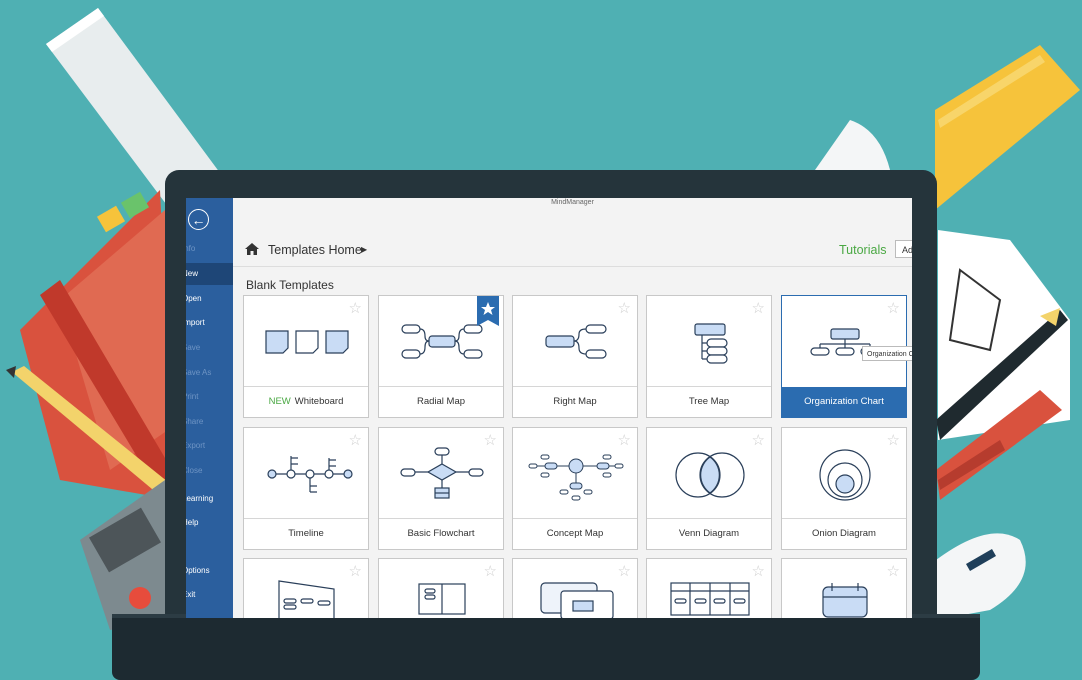 The width and height of the screenshot is (1082, 680). What do you see at coordinates (209, 348) in the screenshot?
I see `sidebar-item-save: Save` at bounding box center [209, 348].